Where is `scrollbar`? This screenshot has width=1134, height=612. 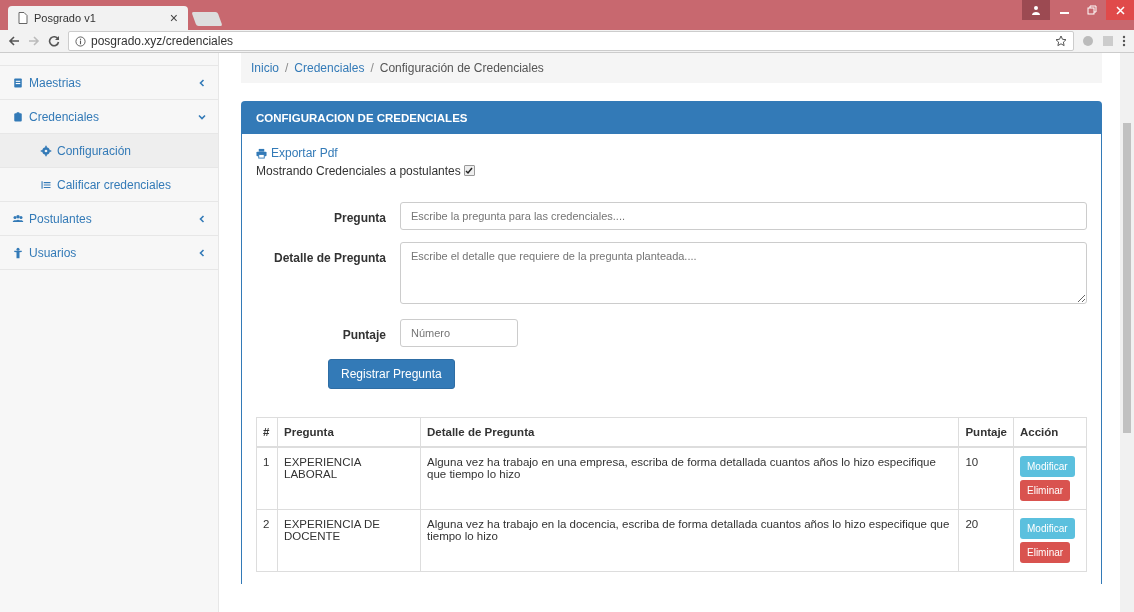 scrollbar is located at coordinates (1127, 332).